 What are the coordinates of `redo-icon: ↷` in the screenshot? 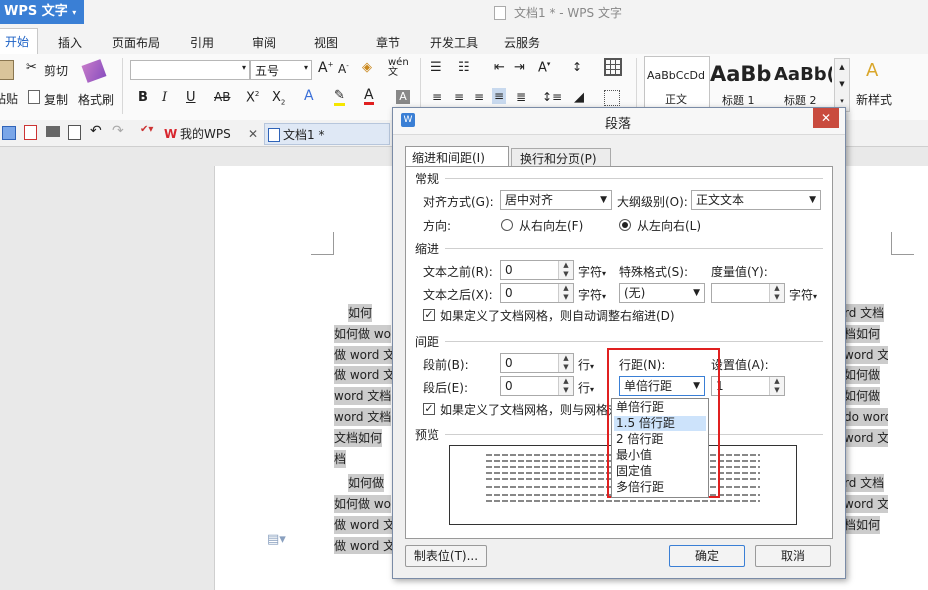 It's located at (118, 131).